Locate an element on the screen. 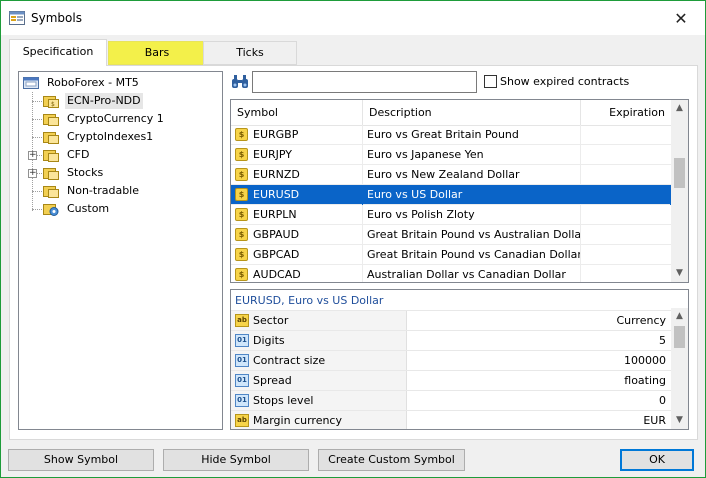 This screenshot has height=478, width=706. ok-button: OK is located at coordinates (657, 460).